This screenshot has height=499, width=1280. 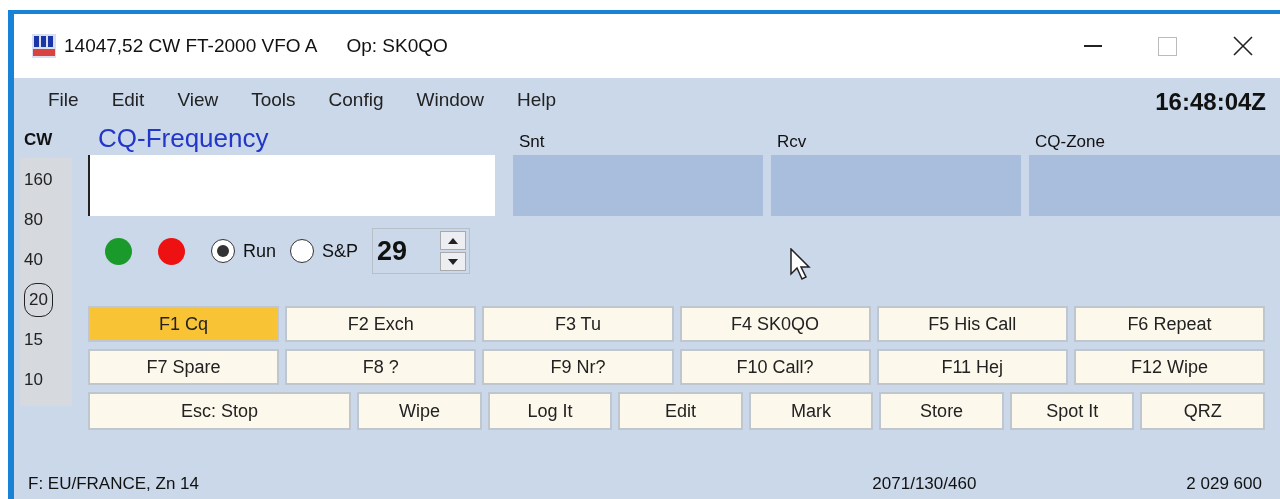 I want to click on status-text: F: EU/FRANCE, Zn 14, so click(x=113, y=484).